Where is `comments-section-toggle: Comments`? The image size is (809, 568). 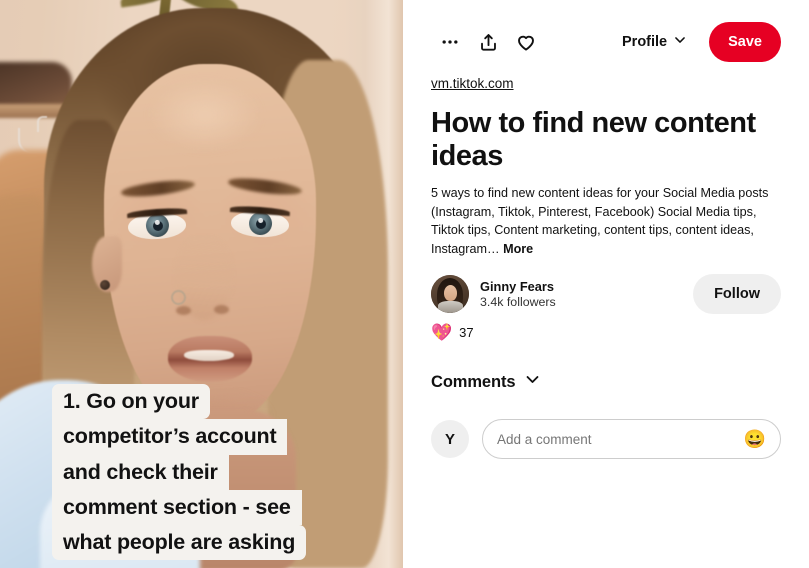 comments-section-toggle: Comments is located at coordinates (606, 382).